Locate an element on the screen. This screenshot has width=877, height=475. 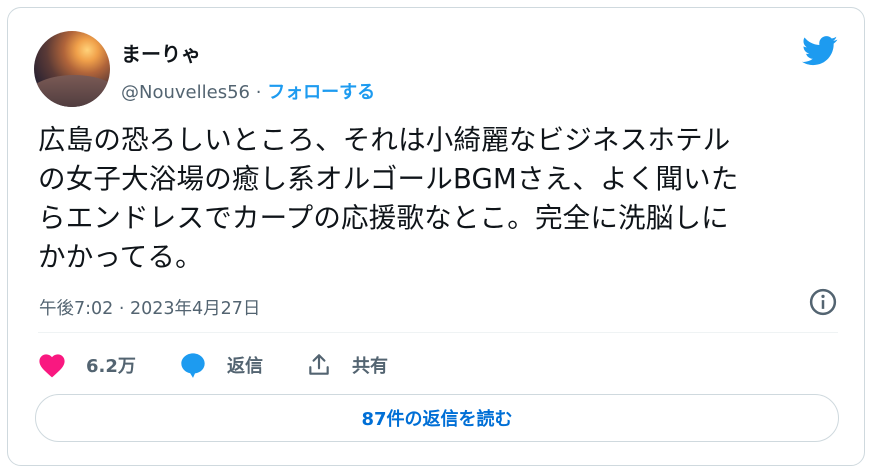
info-icon is located at coordinates (823, 302).